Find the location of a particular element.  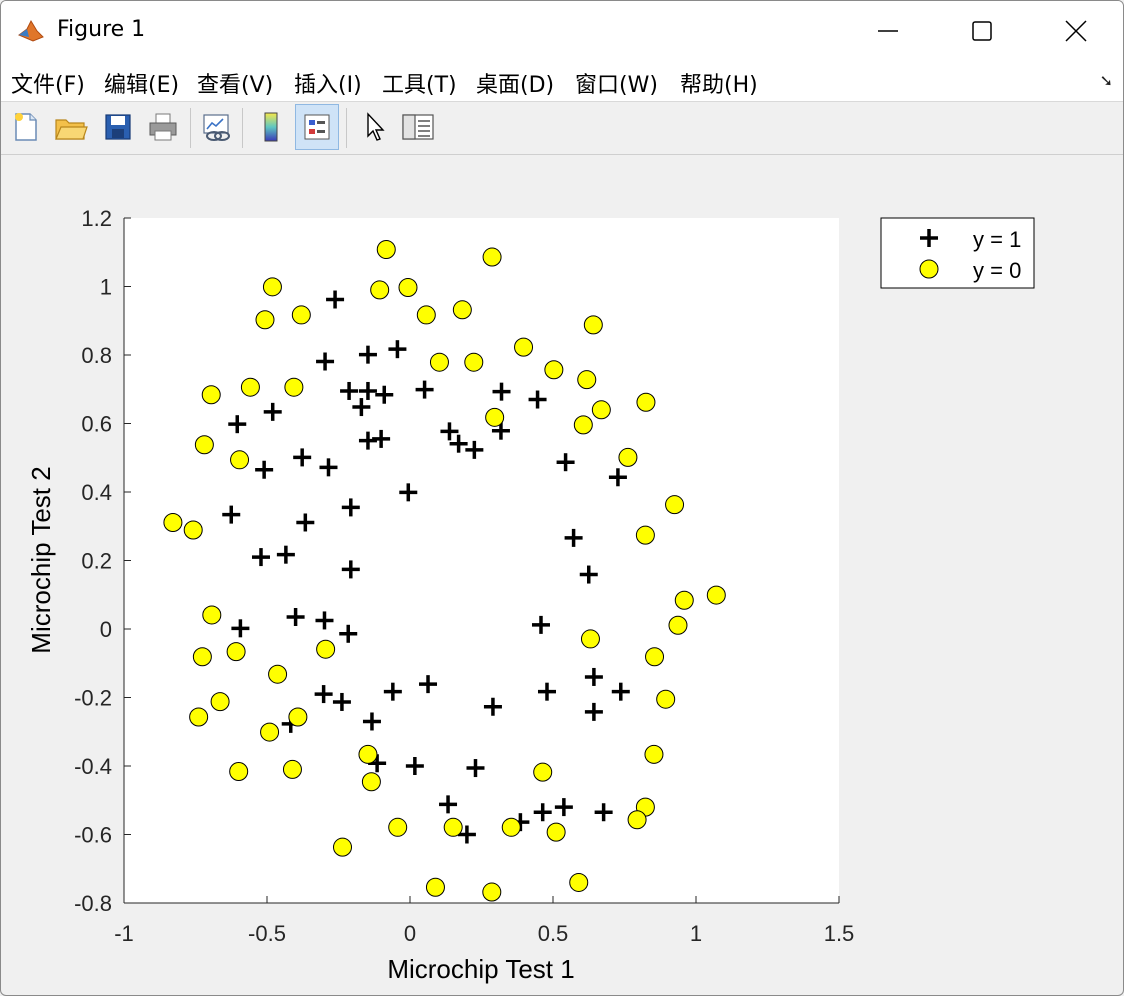

y-tick-label: 0.2 is located at coordinates (96, 561).